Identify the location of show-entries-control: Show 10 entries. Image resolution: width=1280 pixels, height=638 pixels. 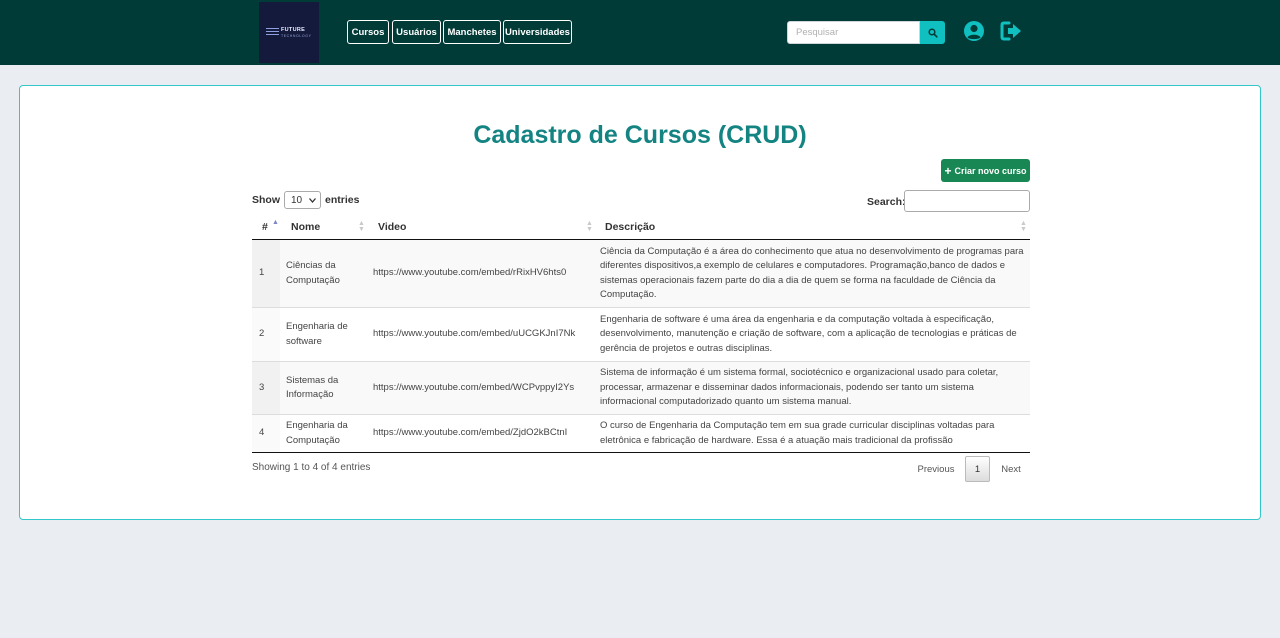
(305, 200).